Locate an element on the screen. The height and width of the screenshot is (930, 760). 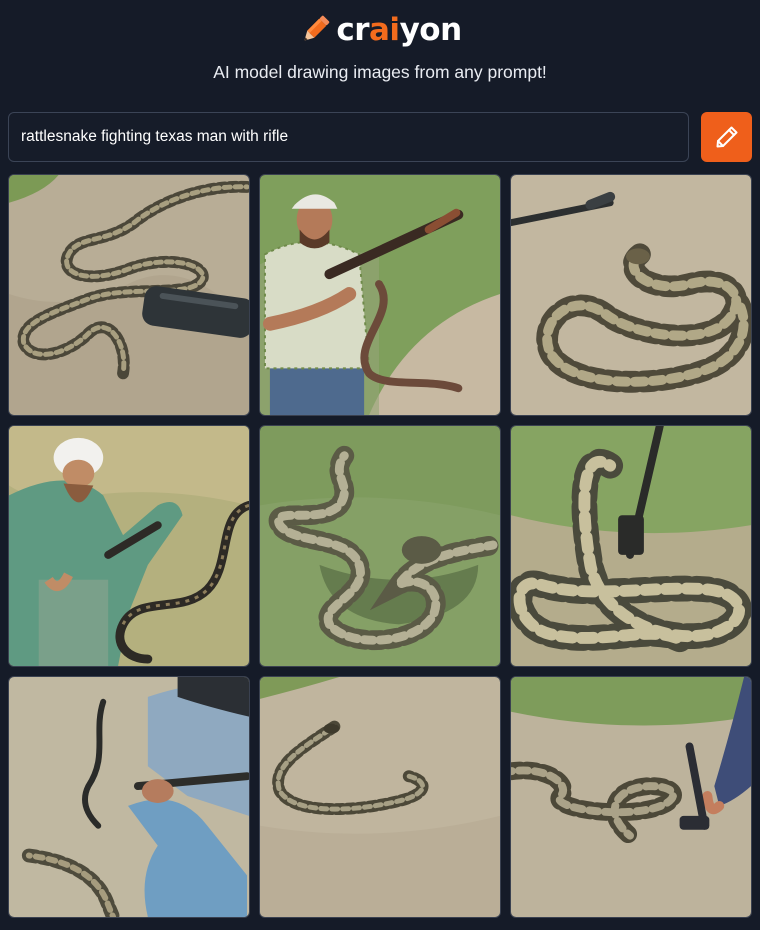
brand-name: craiyon is located at coordinates (399, 30).